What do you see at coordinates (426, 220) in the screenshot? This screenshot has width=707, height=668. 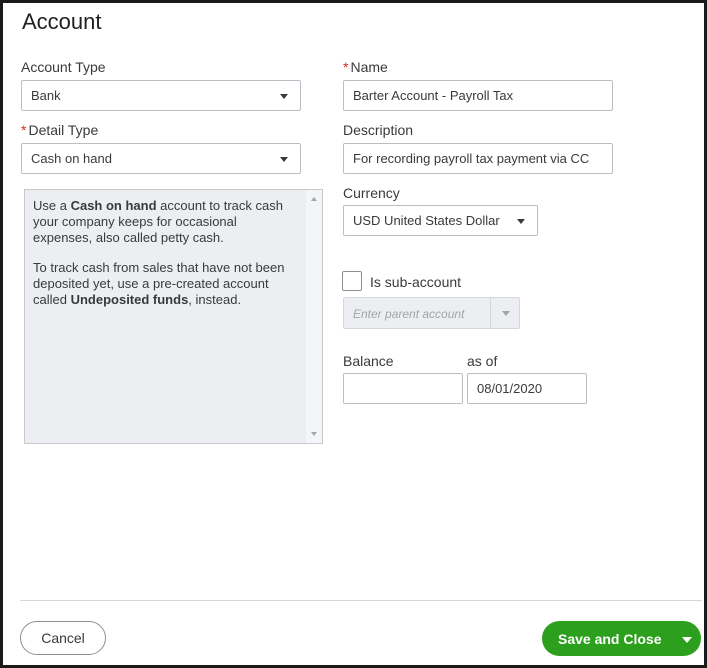 I see `currency-value: USD United States Dollar` at bounding box center [426, 220].